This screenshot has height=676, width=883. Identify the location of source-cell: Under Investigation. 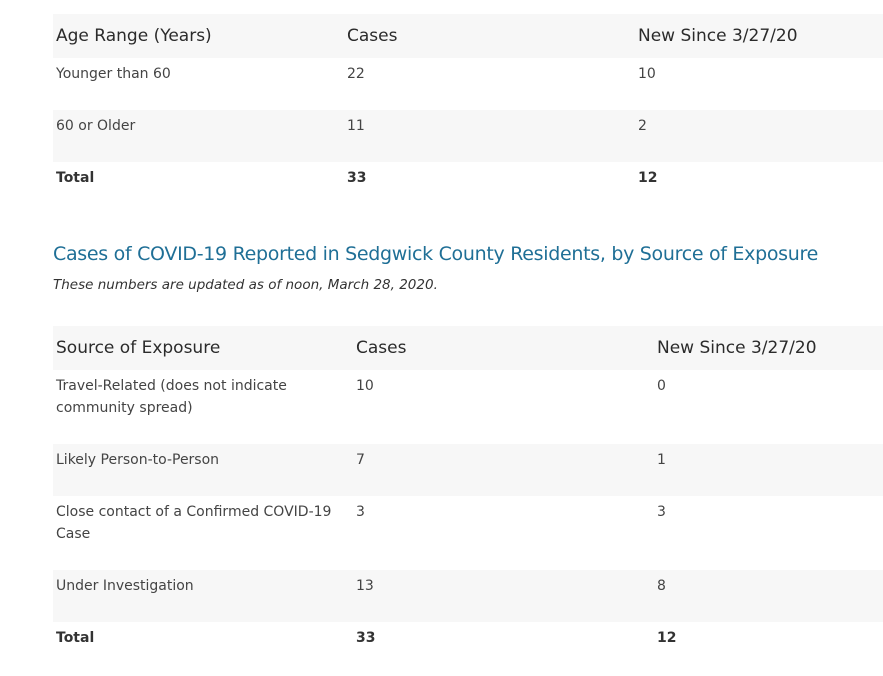
(203, 596).